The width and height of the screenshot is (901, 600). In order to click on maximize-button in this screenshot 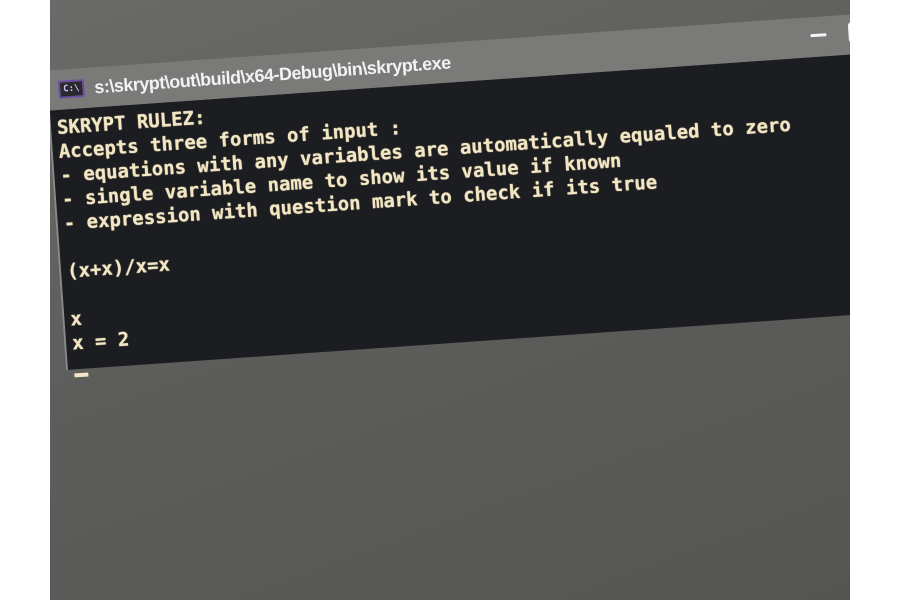, I will do `click(847, 32)`.